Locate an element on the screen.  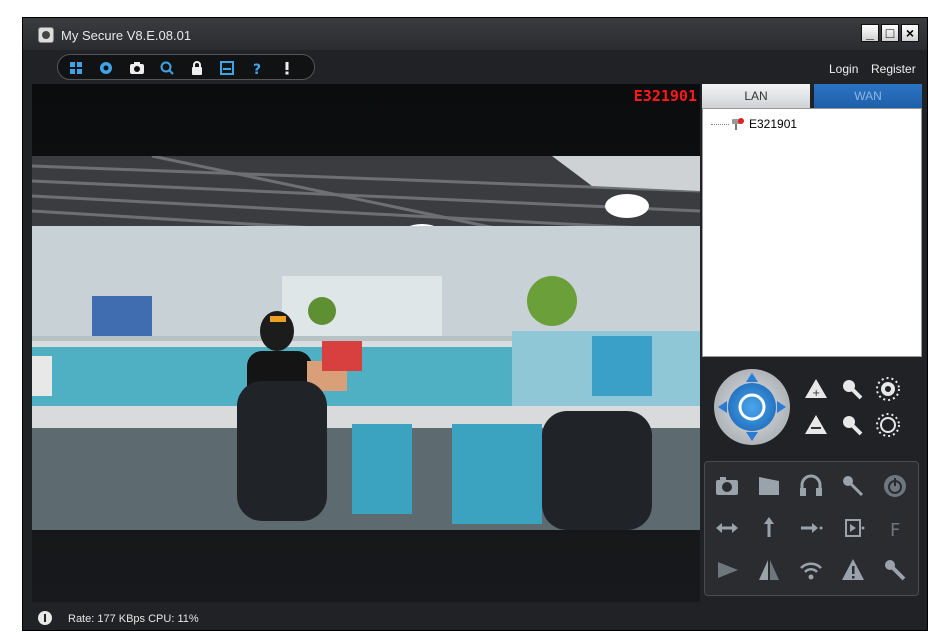
power-icon is located at coordinates (895, 486).